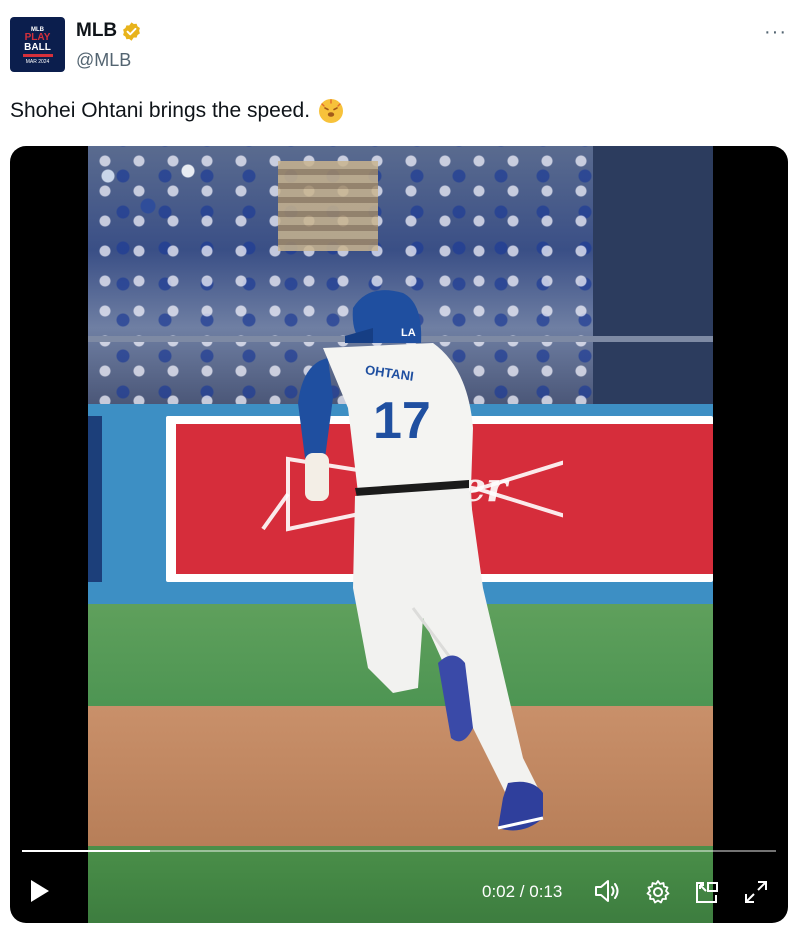 The height and width of the screenshot is (933, 801). I want to click on picture-in-picture-icon, so click(707, 892).